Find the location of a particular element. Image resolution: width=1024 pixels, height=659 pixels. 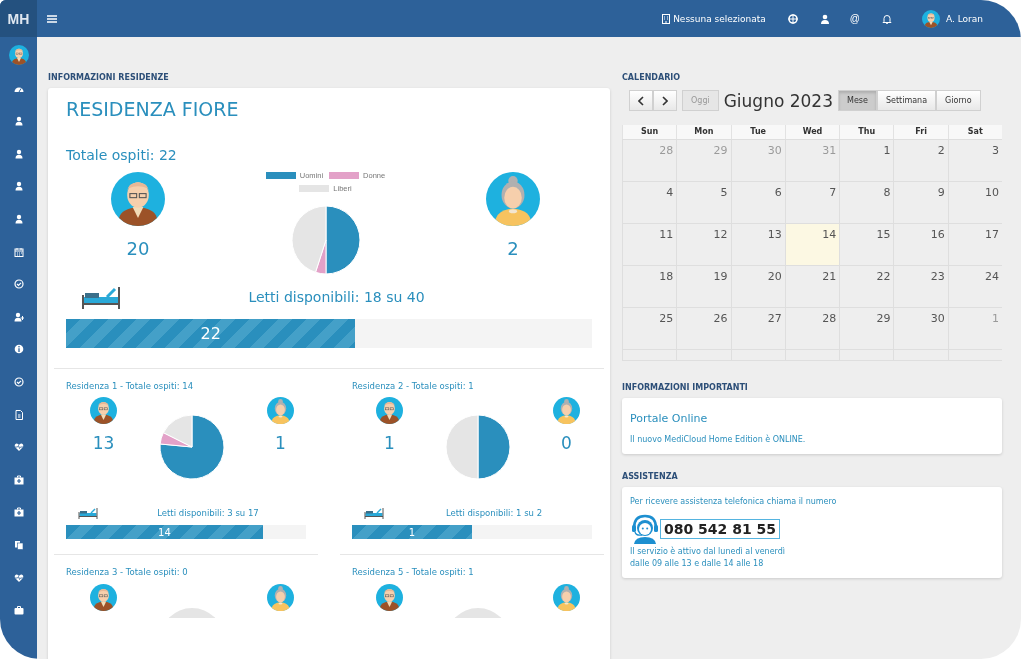

day-cell: 22 is located at coordinates (866, 286).